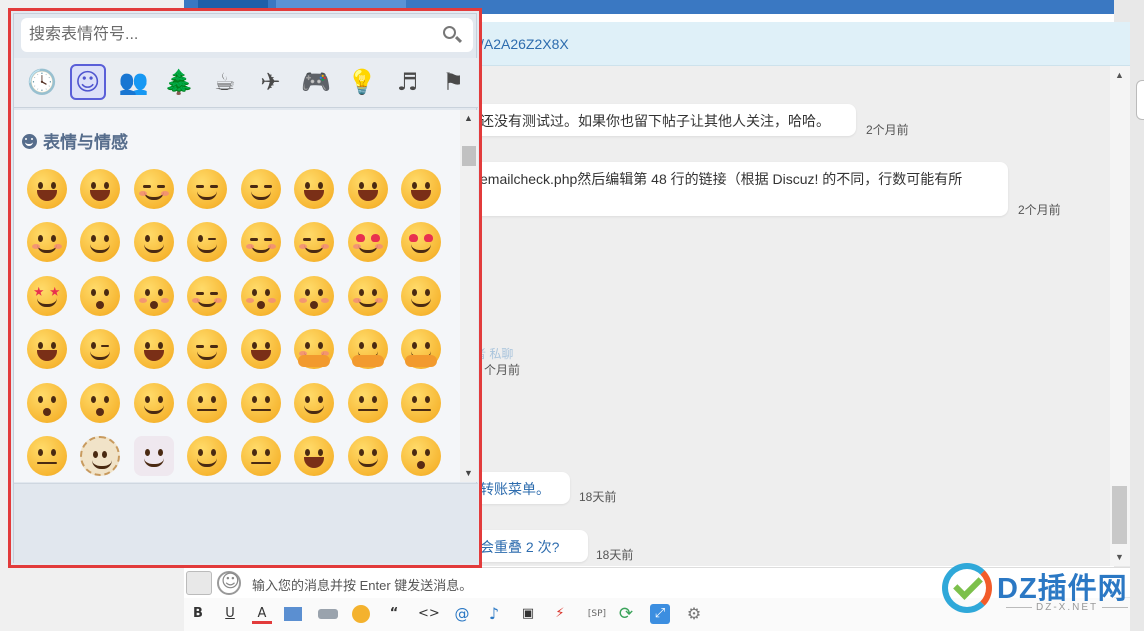 The width and height of the screenshot is (1144, 631). I want to click on search-icon, so click(452, 35).